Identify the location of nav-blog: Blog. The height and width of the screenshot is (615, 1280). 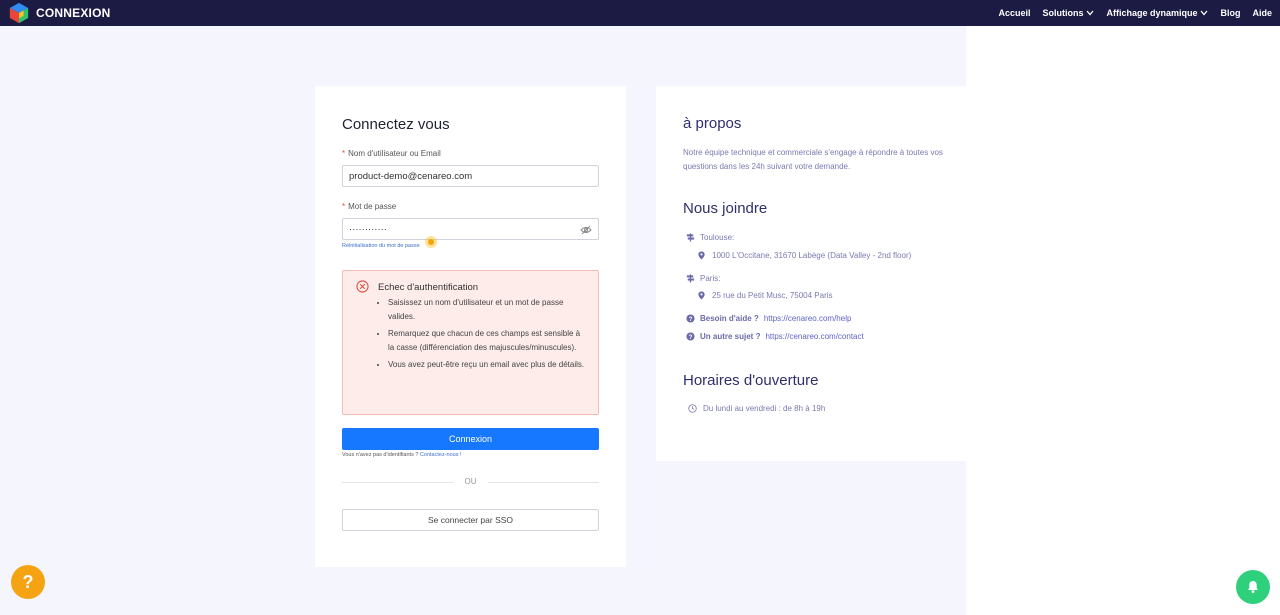
(1230, 13).